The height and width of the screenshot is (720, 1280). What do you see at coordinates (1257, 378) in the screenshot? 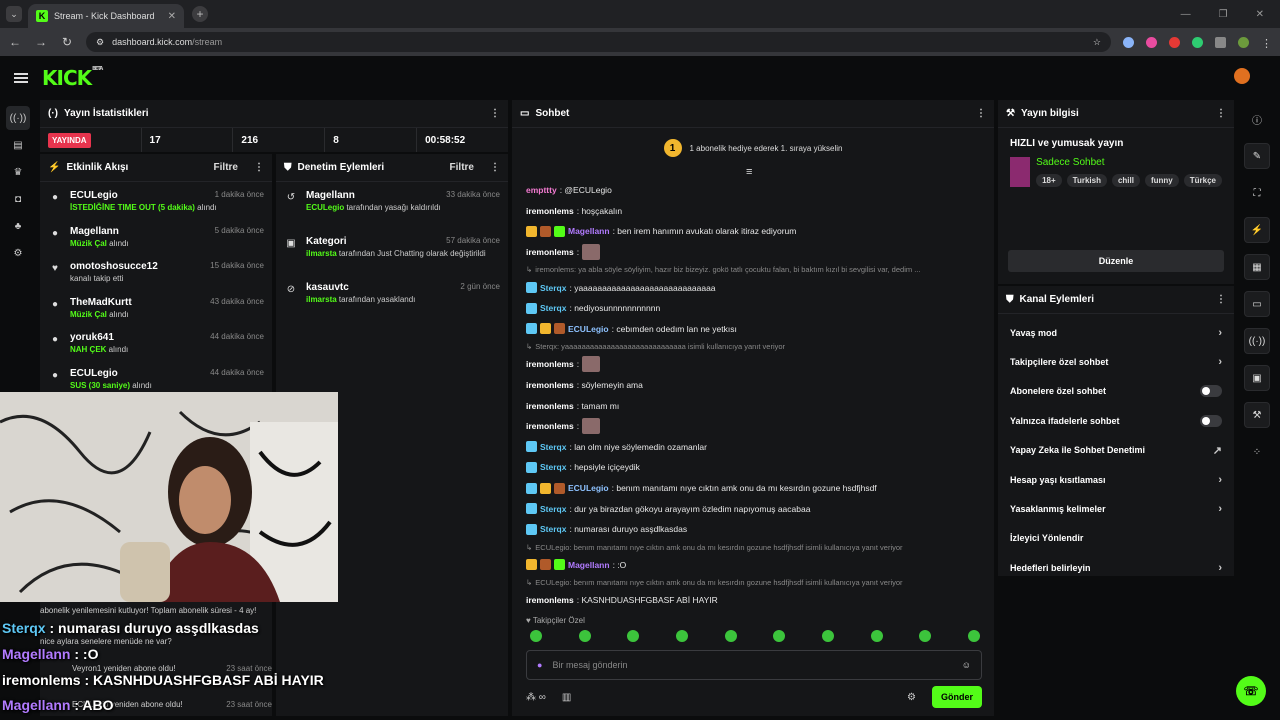
I see `layout-icon: ▣` at bounding box center [1257, 378].